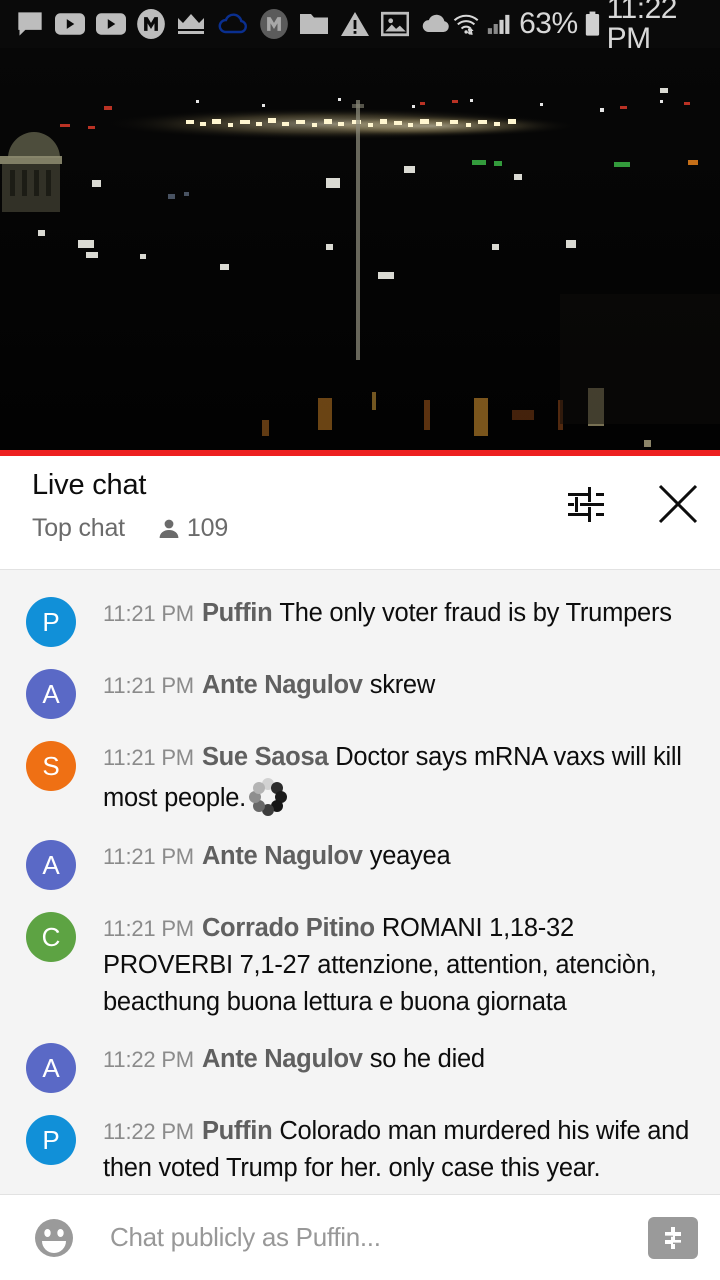  What do you see at coordinates (265, 757) in the screenshot?
I see `chat-message-author: Sue Saosa` at bounding box center [265, 757].